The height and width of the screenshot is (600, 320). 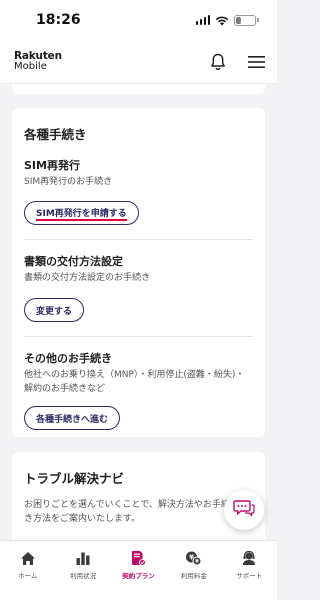 I want to click on status-time: 18:26, so click(x=58, y=20).